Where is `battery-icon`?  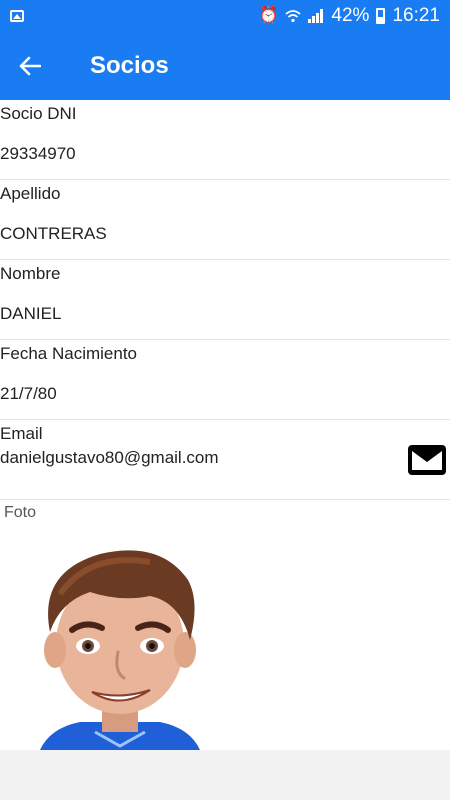
battery-icon is located at coordinates (381, 16).